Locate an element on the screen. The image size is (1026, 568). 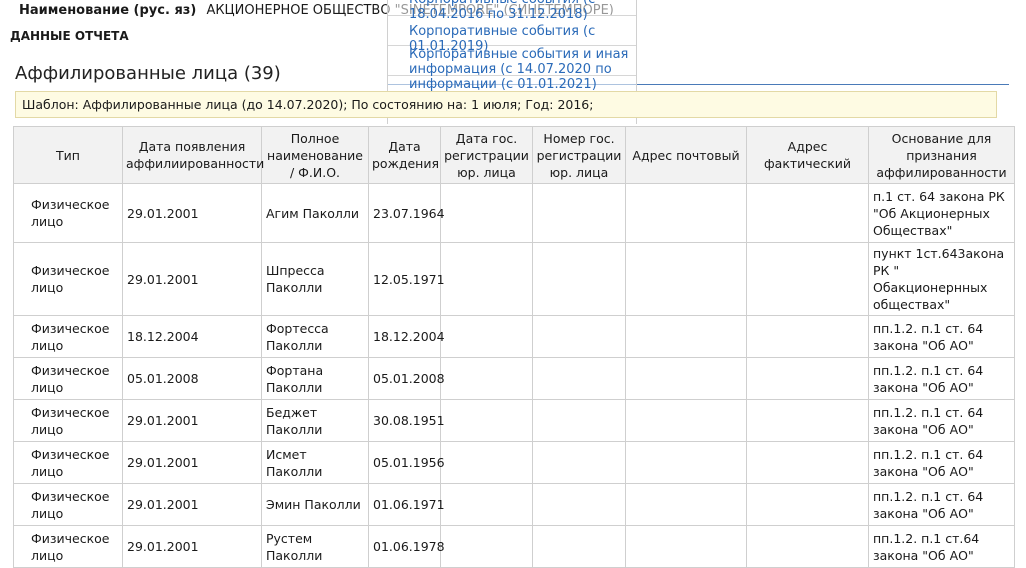
cell-birth-date: 30.08.1951 is located at coordinates (406, 420).